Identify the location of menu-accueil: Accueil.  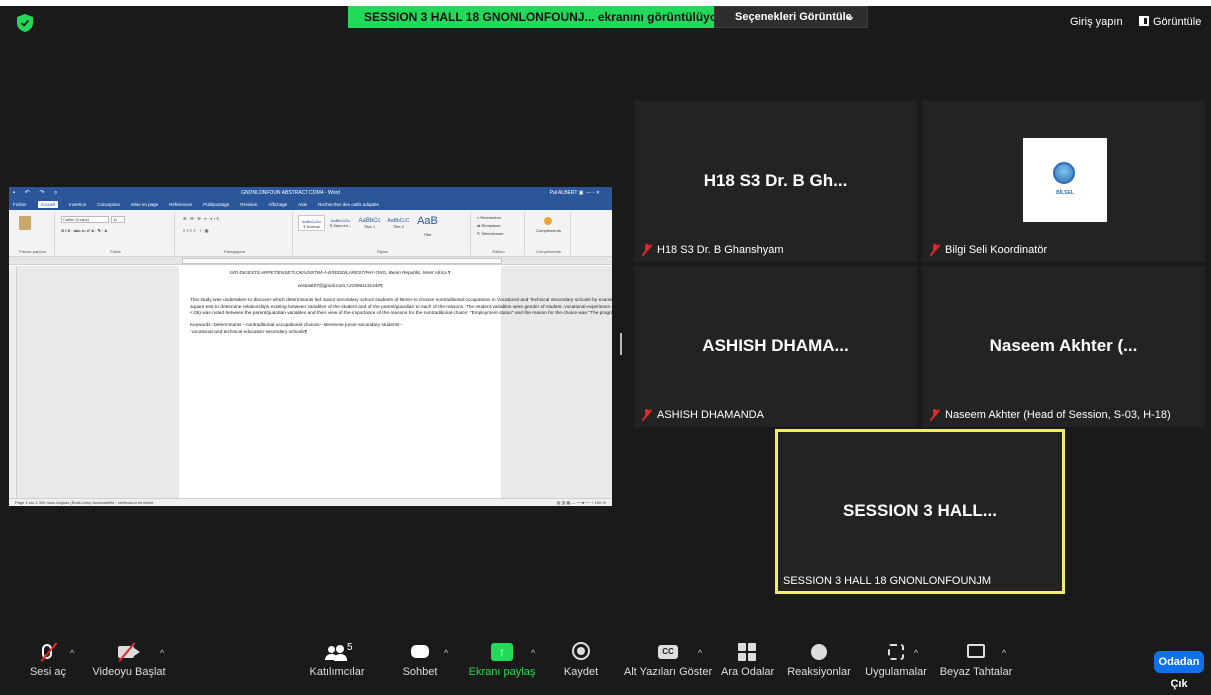
(48, 204).